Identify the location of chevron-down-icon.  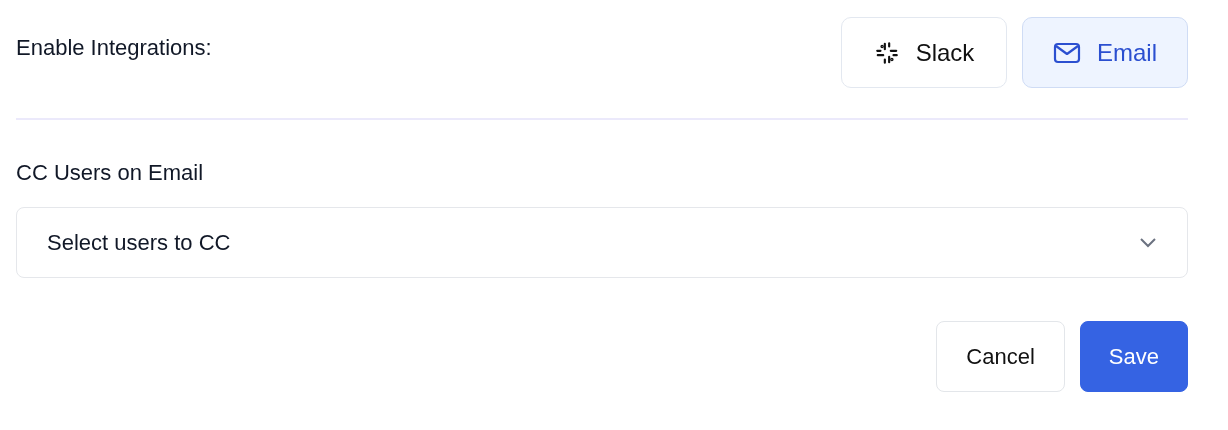
(1148, 242).